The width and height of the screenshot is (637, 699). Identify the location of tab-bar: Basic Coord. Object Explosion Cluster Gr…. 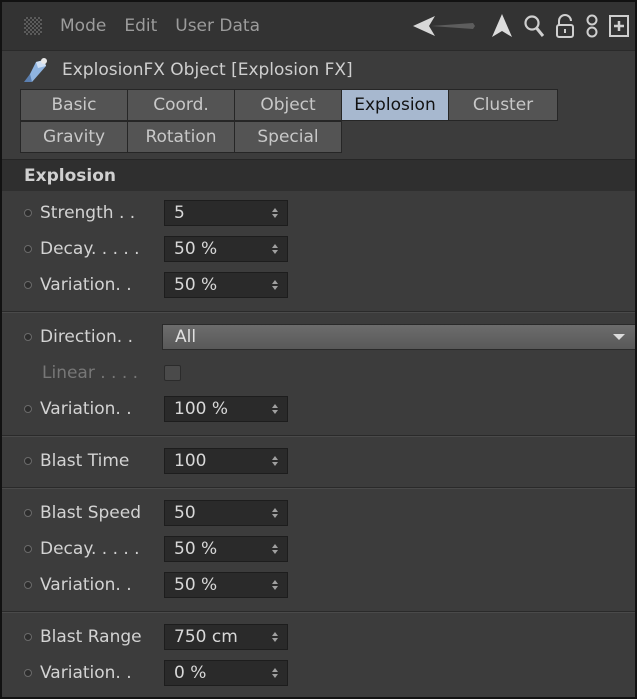
(318, 121).